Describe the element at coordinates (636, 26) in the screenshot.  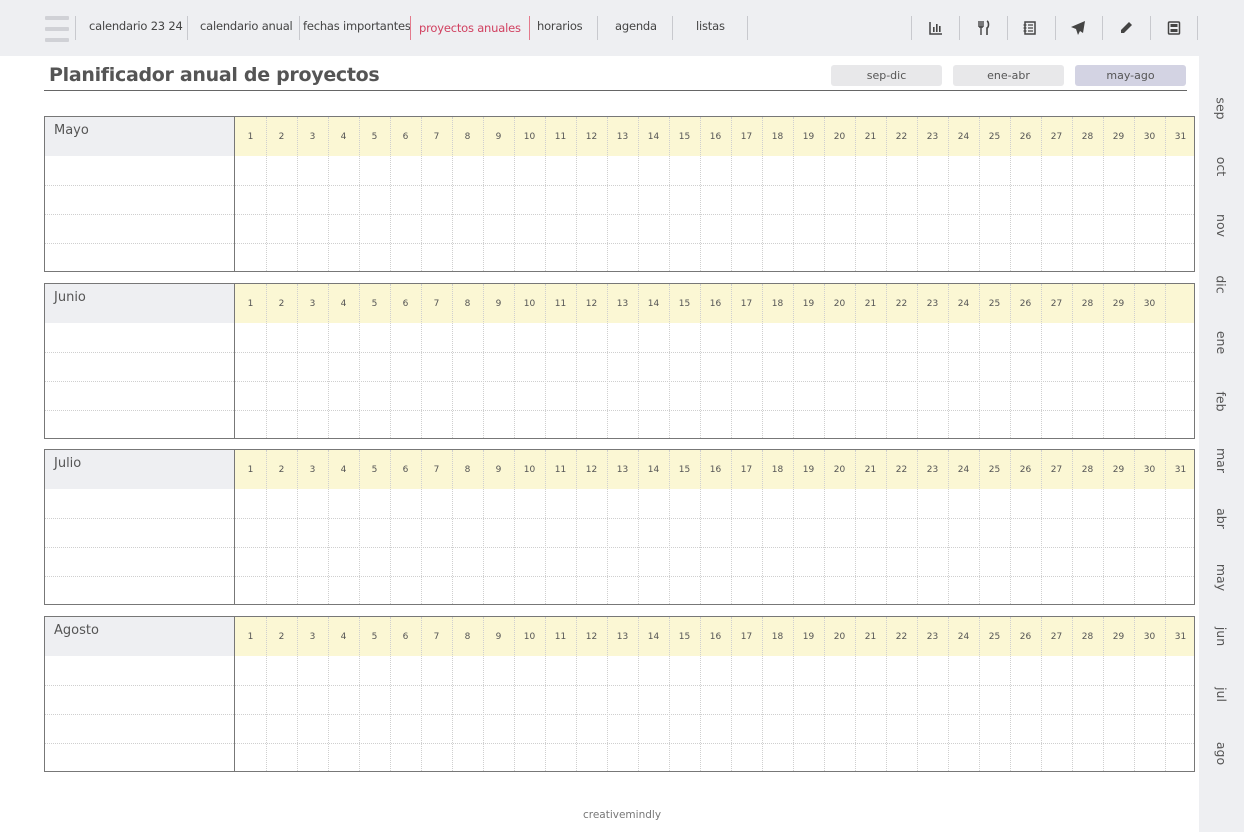
I see `nav-agenda: agenda` at that location.